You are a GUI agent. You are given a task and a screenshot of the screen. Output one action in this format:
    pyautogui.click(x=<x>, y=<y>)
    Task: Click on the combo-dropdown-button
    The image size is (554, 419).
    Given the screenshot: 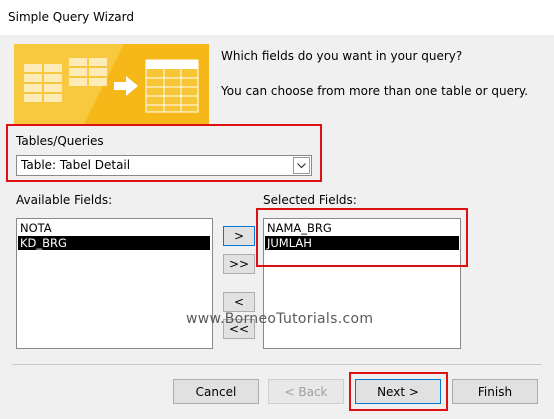 What is the action you would take?
    pyautogui.click(x=301, y=165)
    